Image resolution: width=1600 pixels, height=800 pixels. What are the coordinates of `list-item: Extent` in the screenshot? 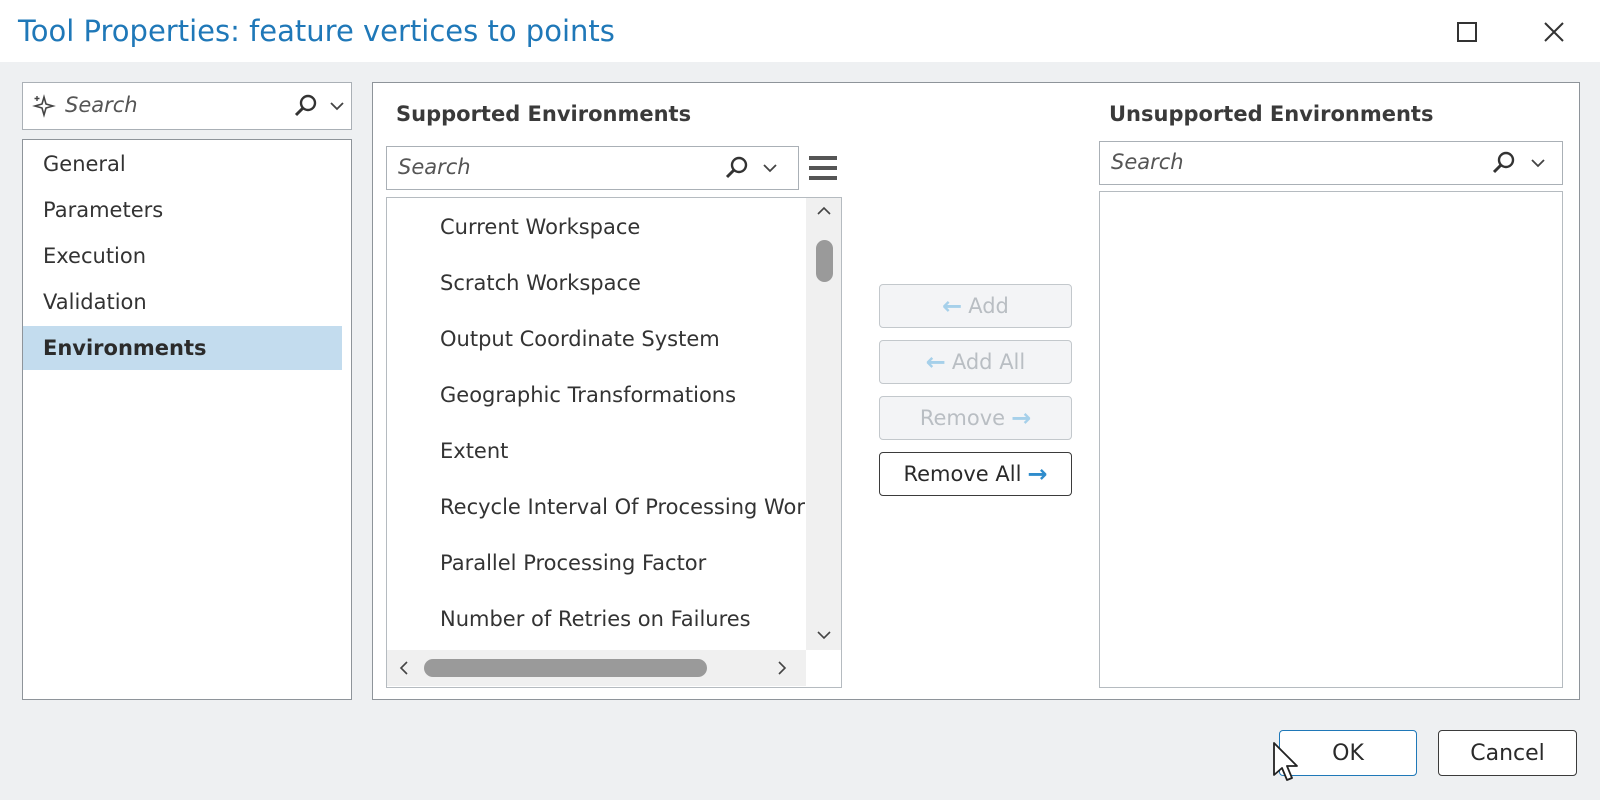 It's located at (474, 451).